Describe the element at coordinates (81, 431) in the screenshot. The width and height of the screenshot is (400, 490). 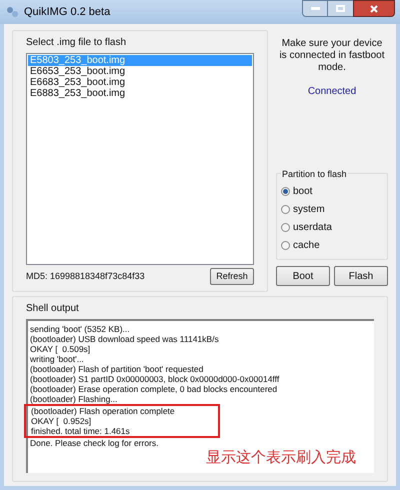
I see `log-line: finished. total time: 1.461s` at that location.